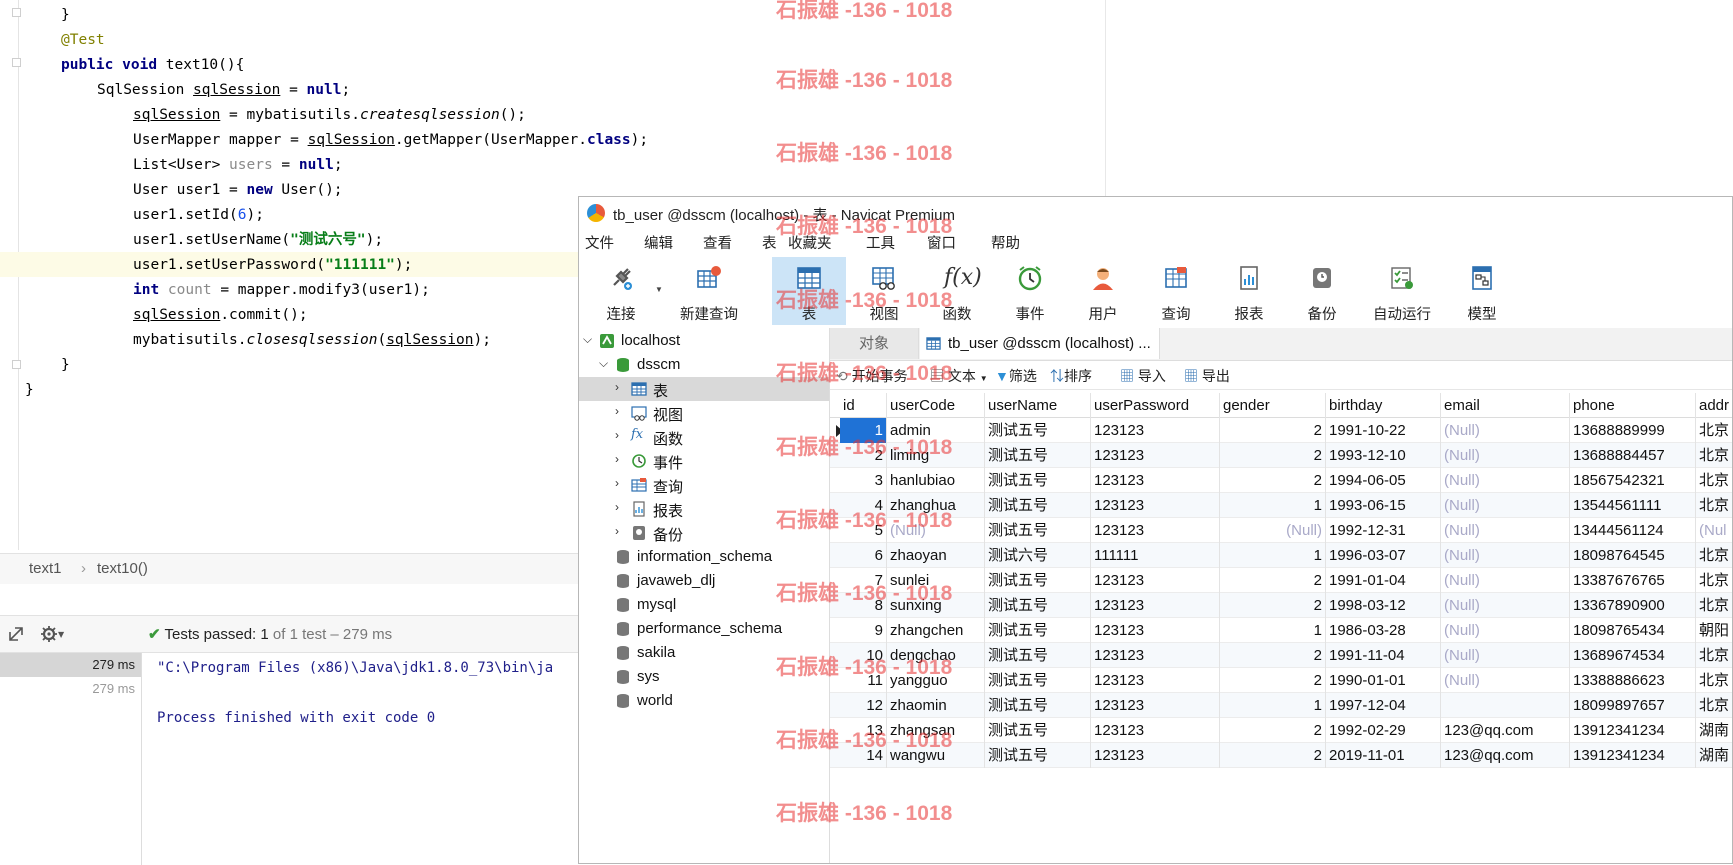 Image resolution: width=1733 pixels, height=865 pixels. Describe the element at coordinates (1633, 430) in the screenshot. I see `grid-cell-phone: 13688889999` at that location.